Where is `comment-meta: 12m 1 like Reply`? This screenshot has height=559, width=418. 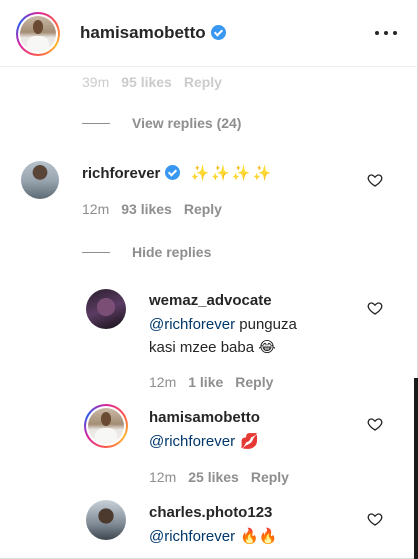
comment-meta: 12m 1 like Reply is located at coordinates (217, 382).